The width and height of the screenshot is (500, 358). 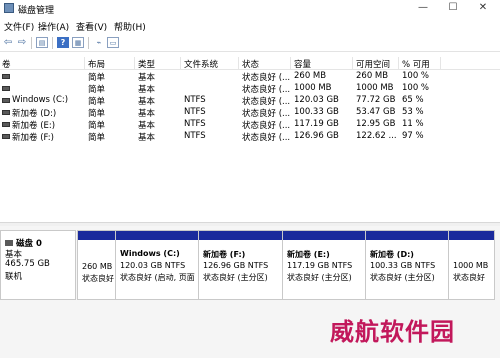 I want to click on column-header-filesystem: 文件系统, so click(x=201, y=64).